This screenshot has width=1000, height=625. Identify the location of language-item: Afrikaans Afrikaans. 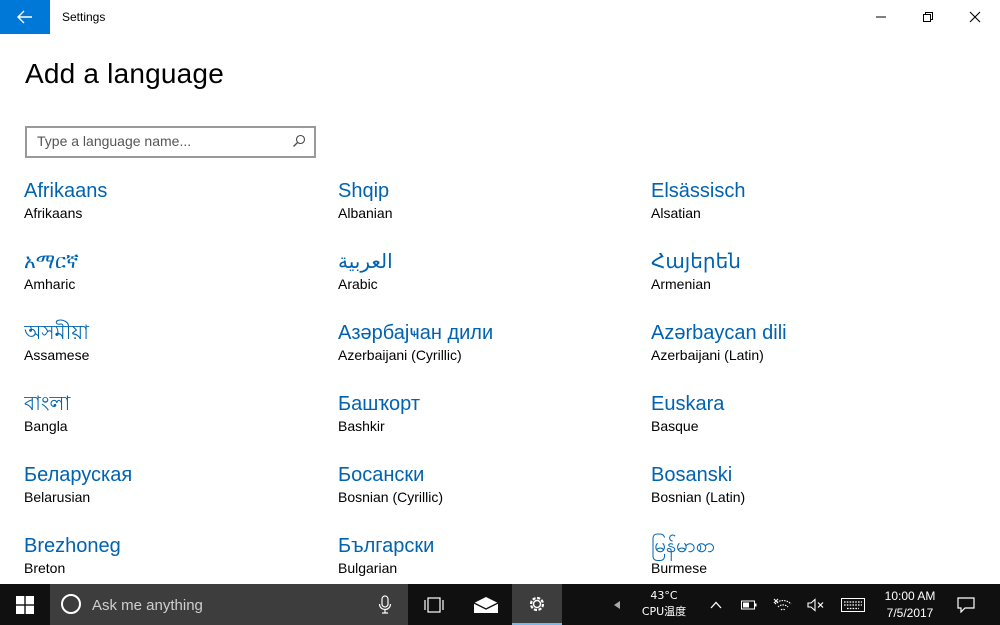
(174, 208).